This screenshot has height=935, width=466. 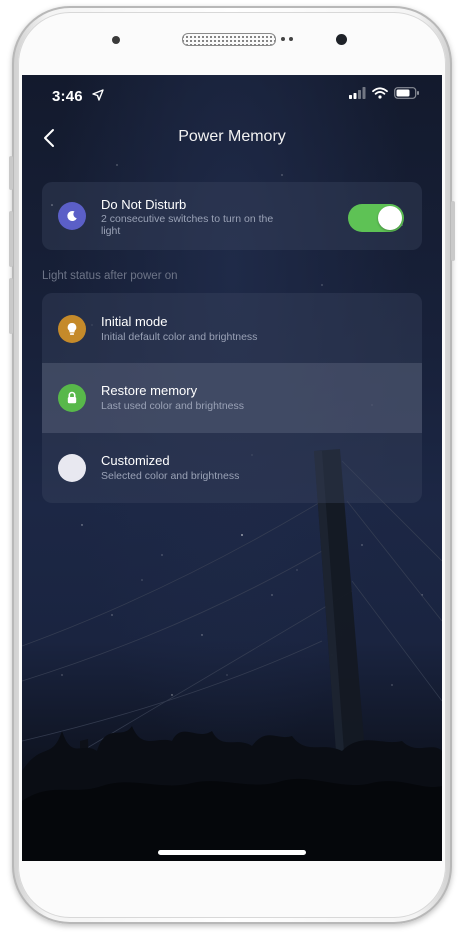 What do you see at coordinates (341, 39) in the screenshot?
I see `front-camera` at bounding box center [341, 39].